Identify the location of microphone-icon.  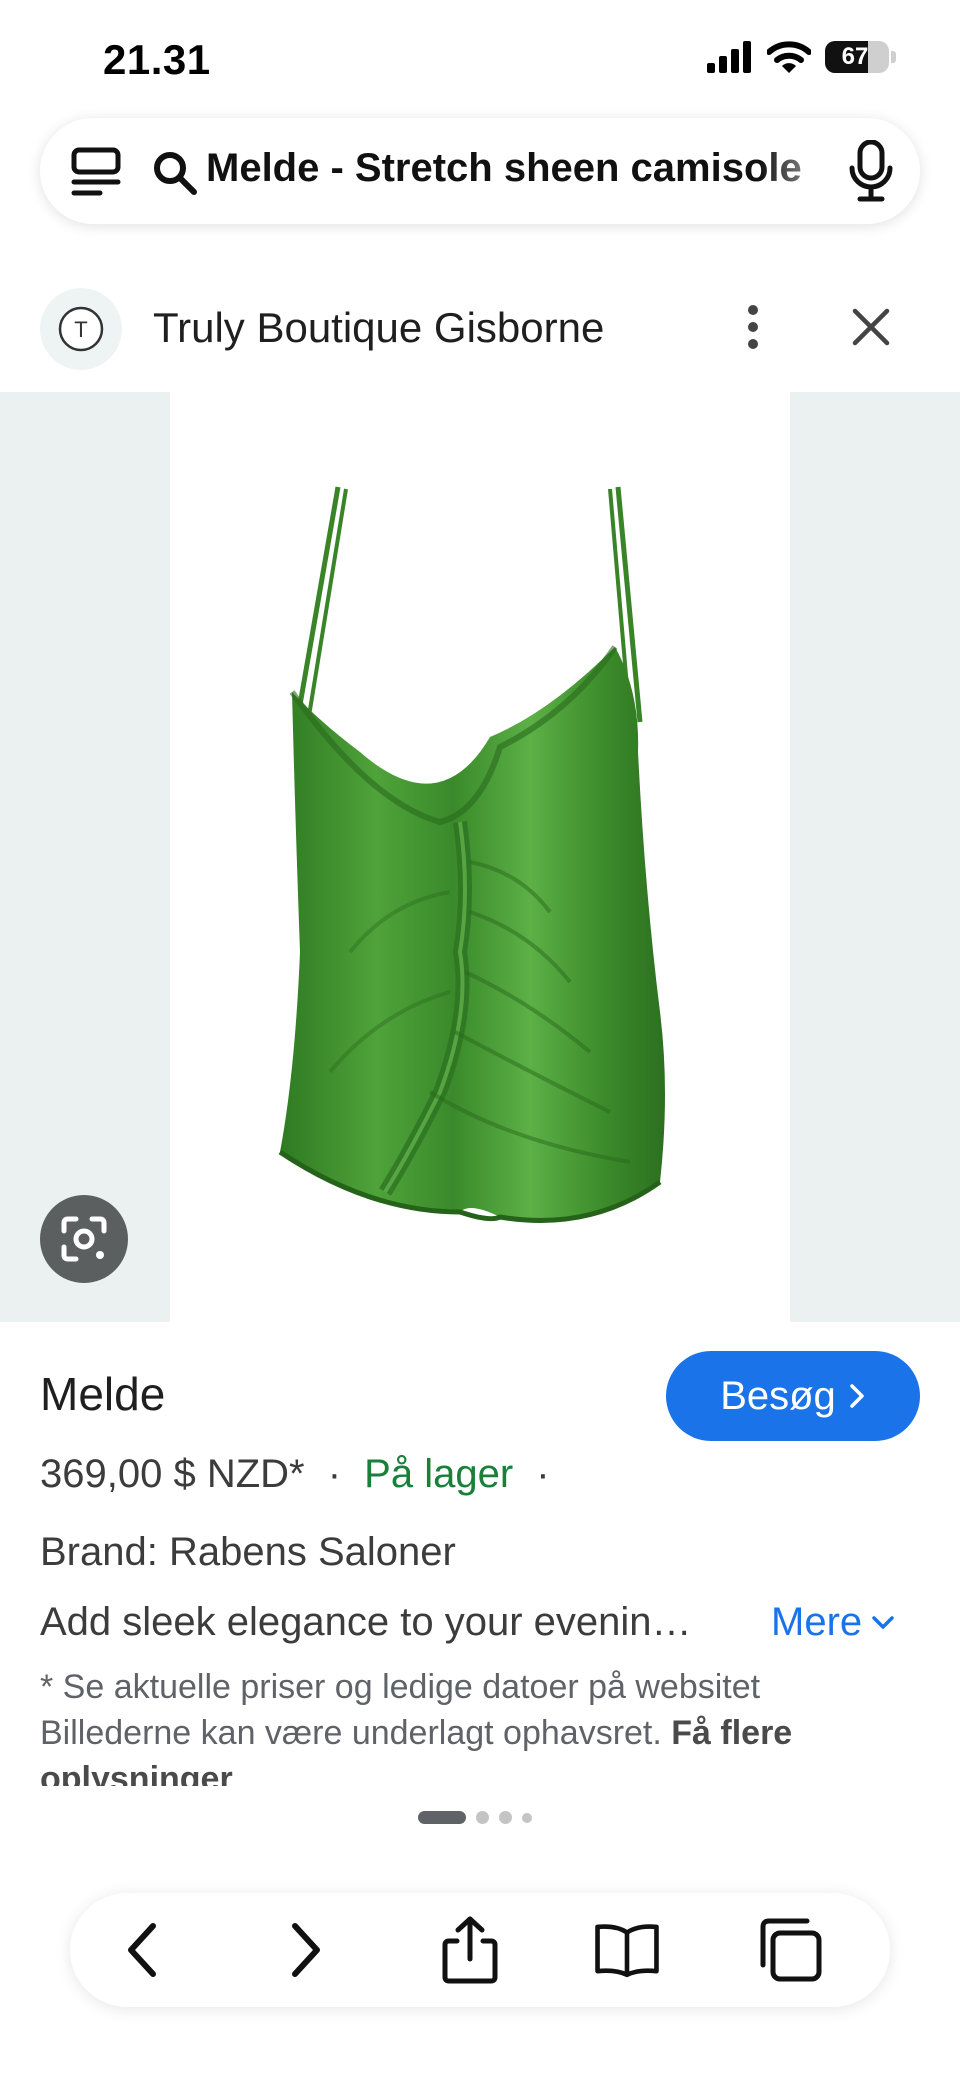
(871, 173).